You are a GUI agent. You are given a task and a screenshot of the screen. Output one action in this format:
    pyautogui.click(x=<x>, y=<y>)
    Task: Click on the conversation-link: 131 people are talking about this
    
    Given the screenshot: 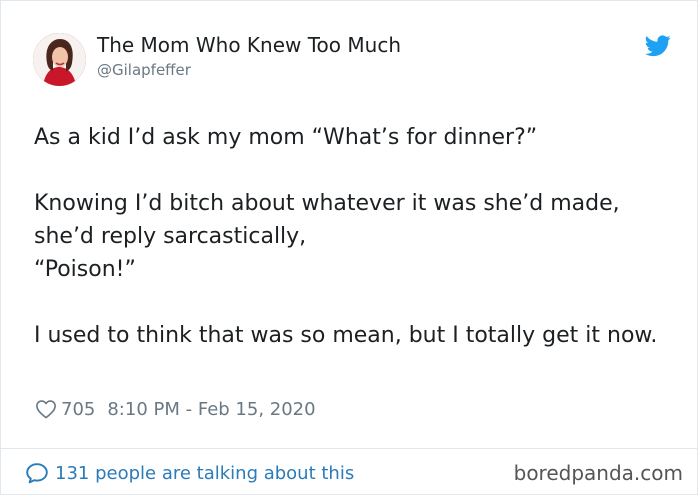 What is the action you would take?
    pyautogui.click(x=189, y=473)
    